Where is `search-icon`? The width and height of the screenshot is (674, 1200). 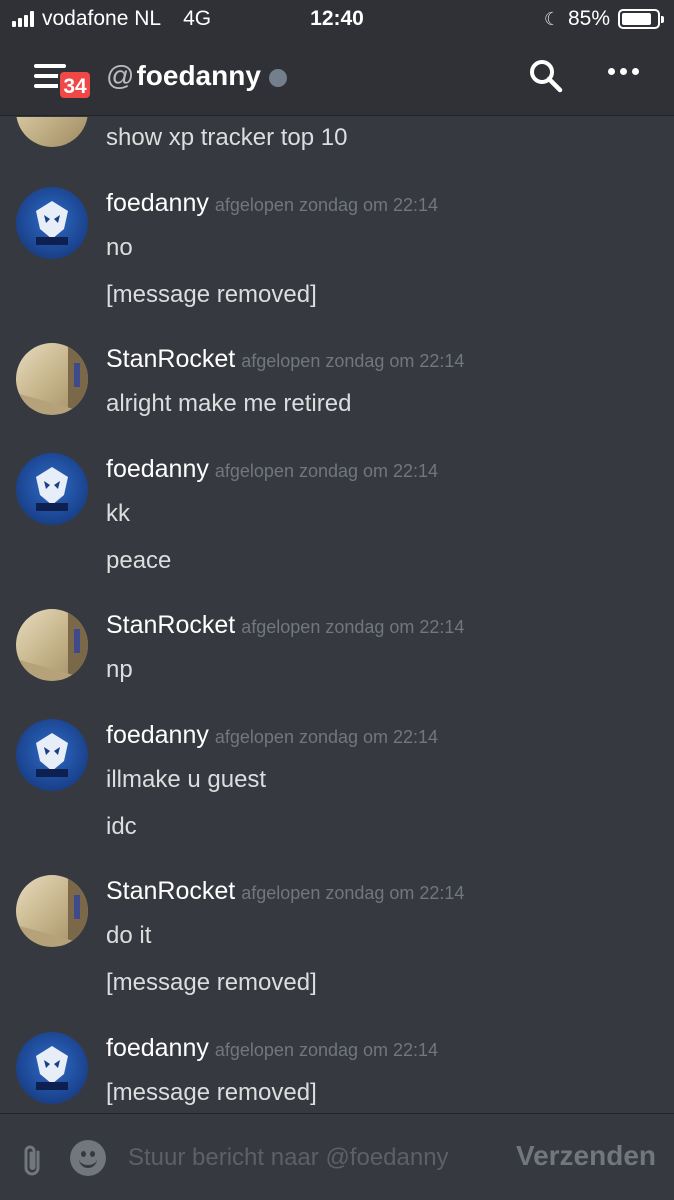
search-icon is located at coordinates (546, 76).